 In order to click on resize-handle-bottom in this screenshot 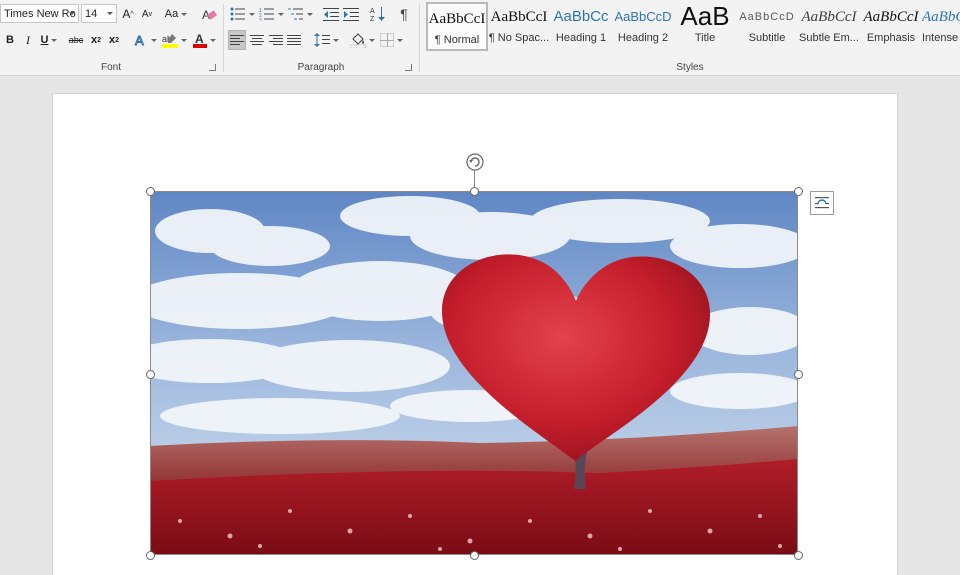, I will do `click(474, 555)`.